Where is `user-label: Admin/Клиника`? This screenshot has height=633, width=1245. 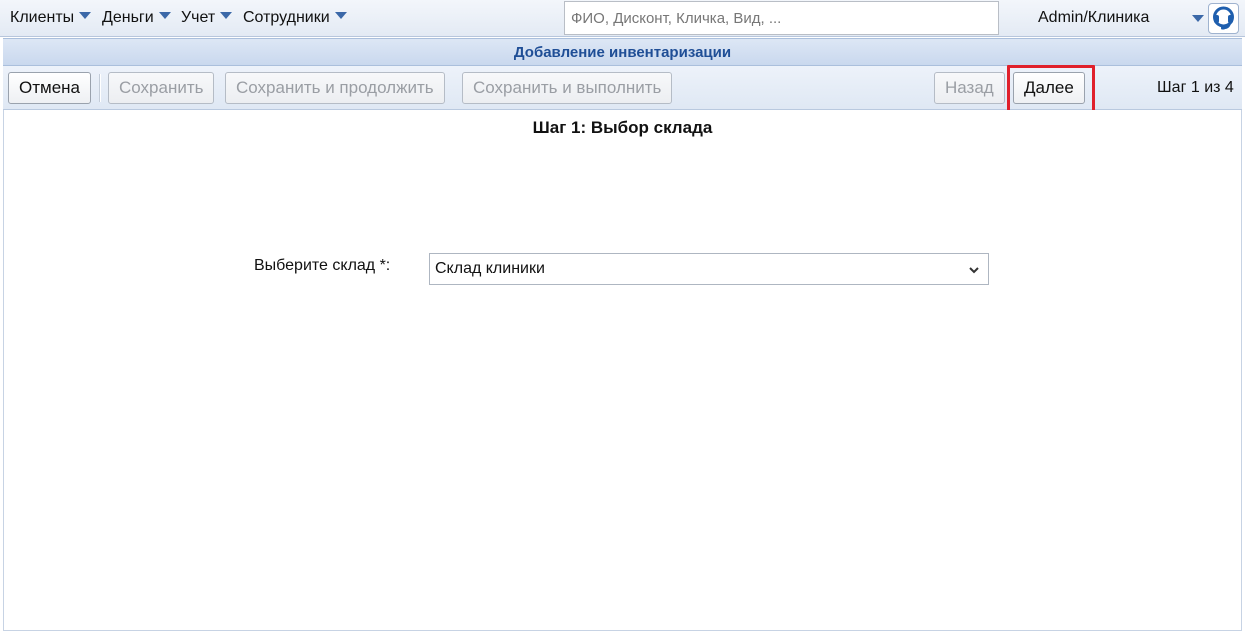
user-label: Admin/Клиника is located at coordinates (1094, 17).